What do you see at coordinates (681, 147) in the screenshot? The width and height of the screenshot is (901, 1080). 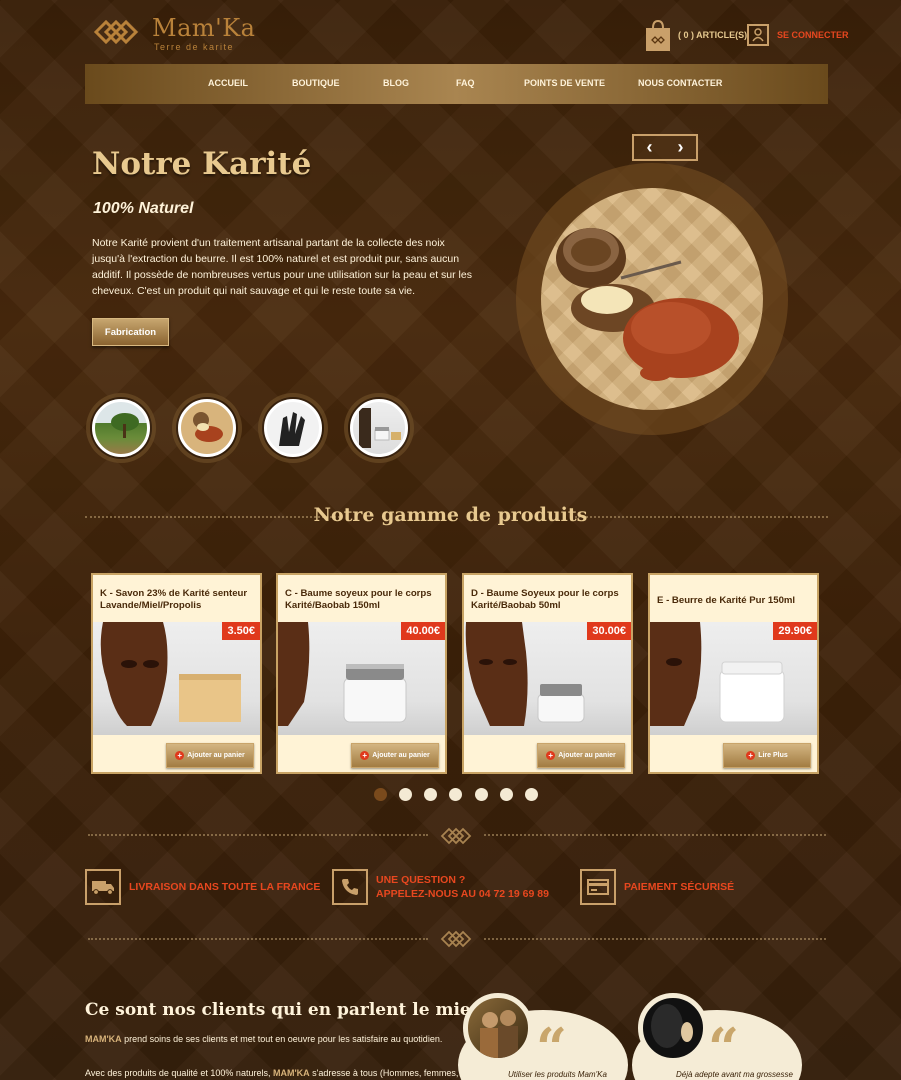 I see `arrow-right-icon: ›` at bounding box center [681, 147].